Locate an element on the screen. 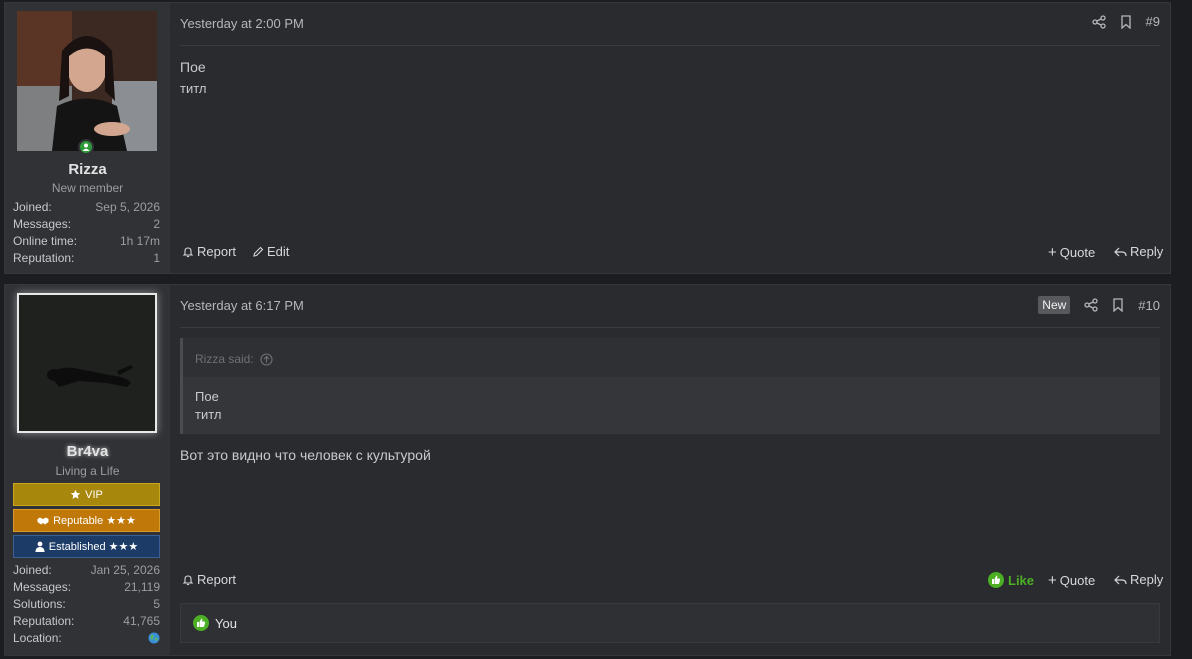  post-date: Yesterday at 6:17 PM is located at coordinates (242, 305).